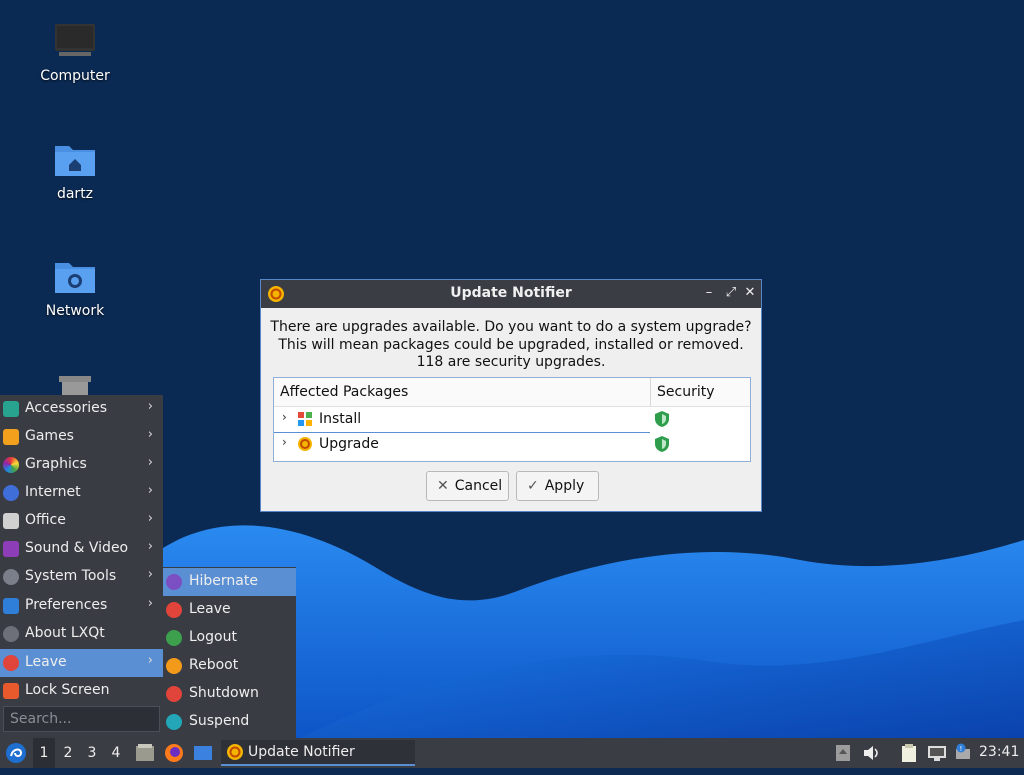 The image size is (1024, 775). Describe the element at coordinates (75, 288) in the screenshot. I see `desktop-icon-network: Network` at that location.